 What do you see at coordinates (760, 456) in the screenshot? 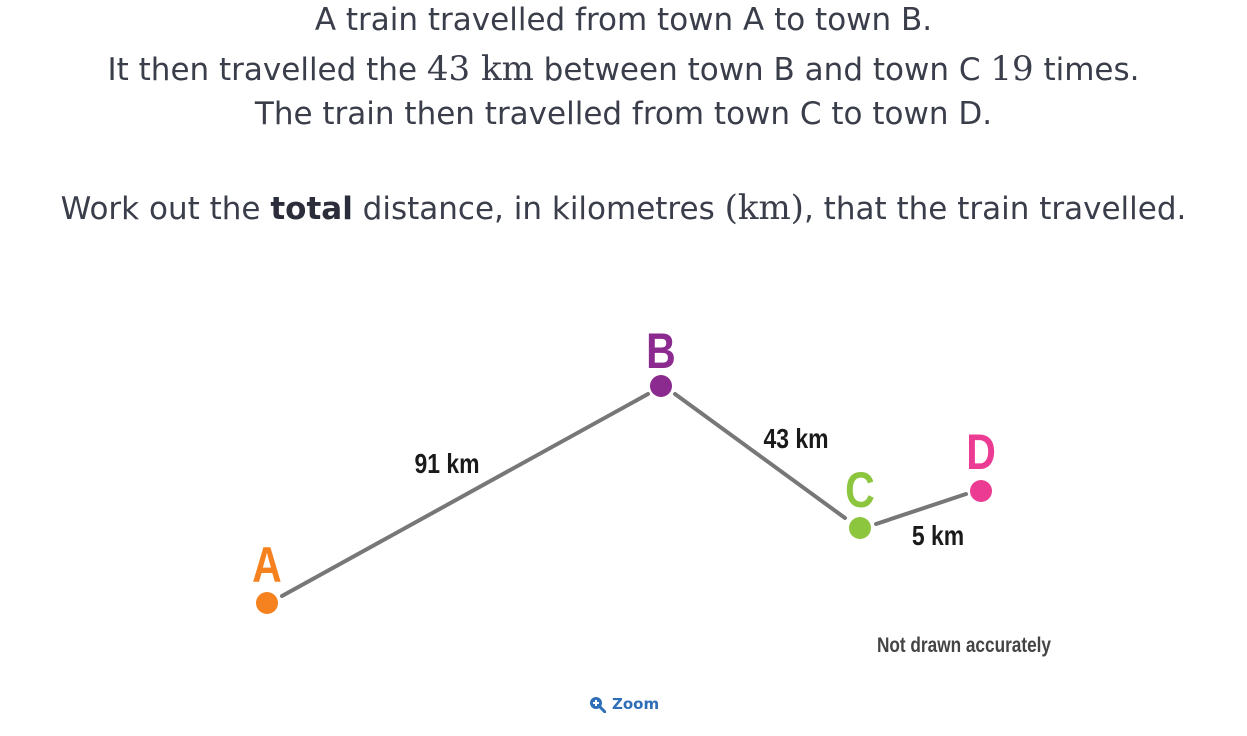
I see `segment-b-c` at bounding box center [760, 456].